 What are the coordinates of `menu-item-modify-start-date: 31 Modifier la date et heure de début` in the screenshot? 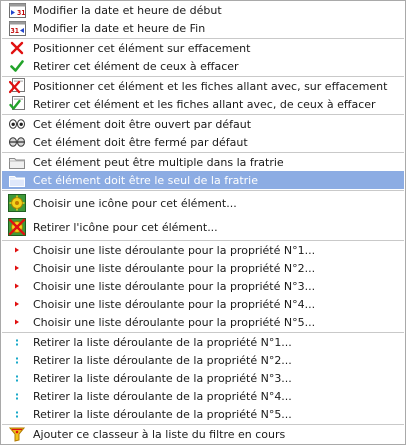 It's located at (203, 10).